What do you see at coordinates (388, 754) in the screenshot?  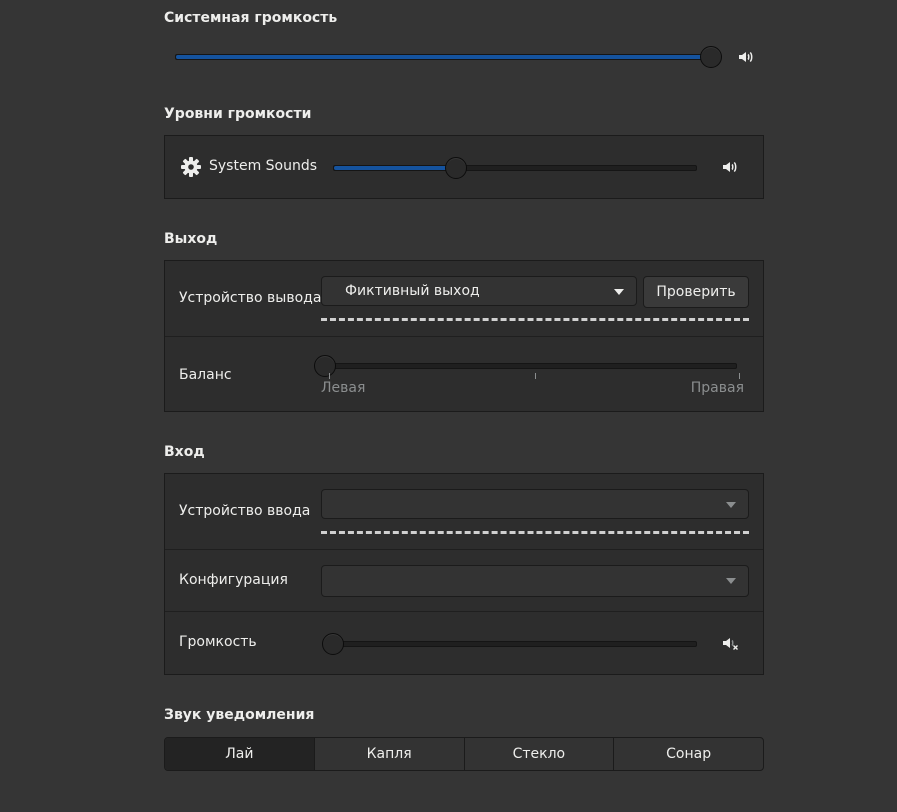 I see `alert-option-drip: Капля` at bounding box center [388, 754].